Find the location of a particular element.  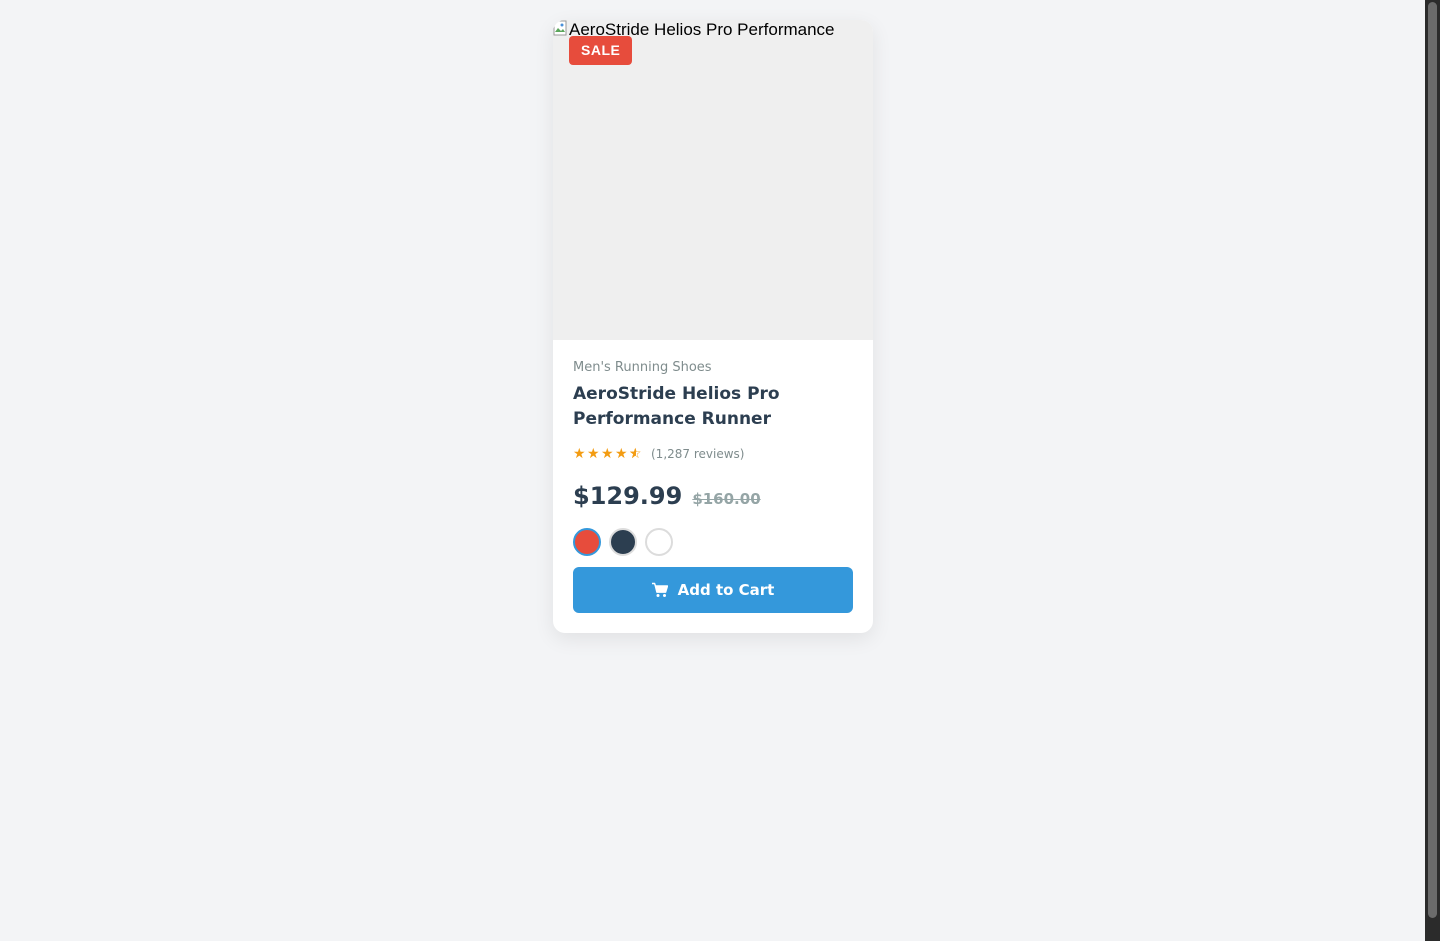

star-half-fill: ★ is located at coordinates (632, 454).